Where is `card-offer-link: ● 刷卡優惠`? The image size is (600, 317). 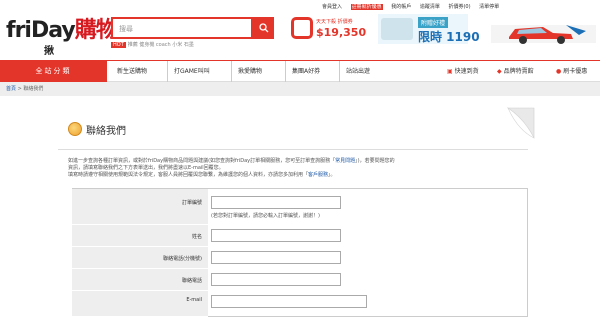 card-offer-link: ● 刷卡優惠 is located at coordinates (571, 71).